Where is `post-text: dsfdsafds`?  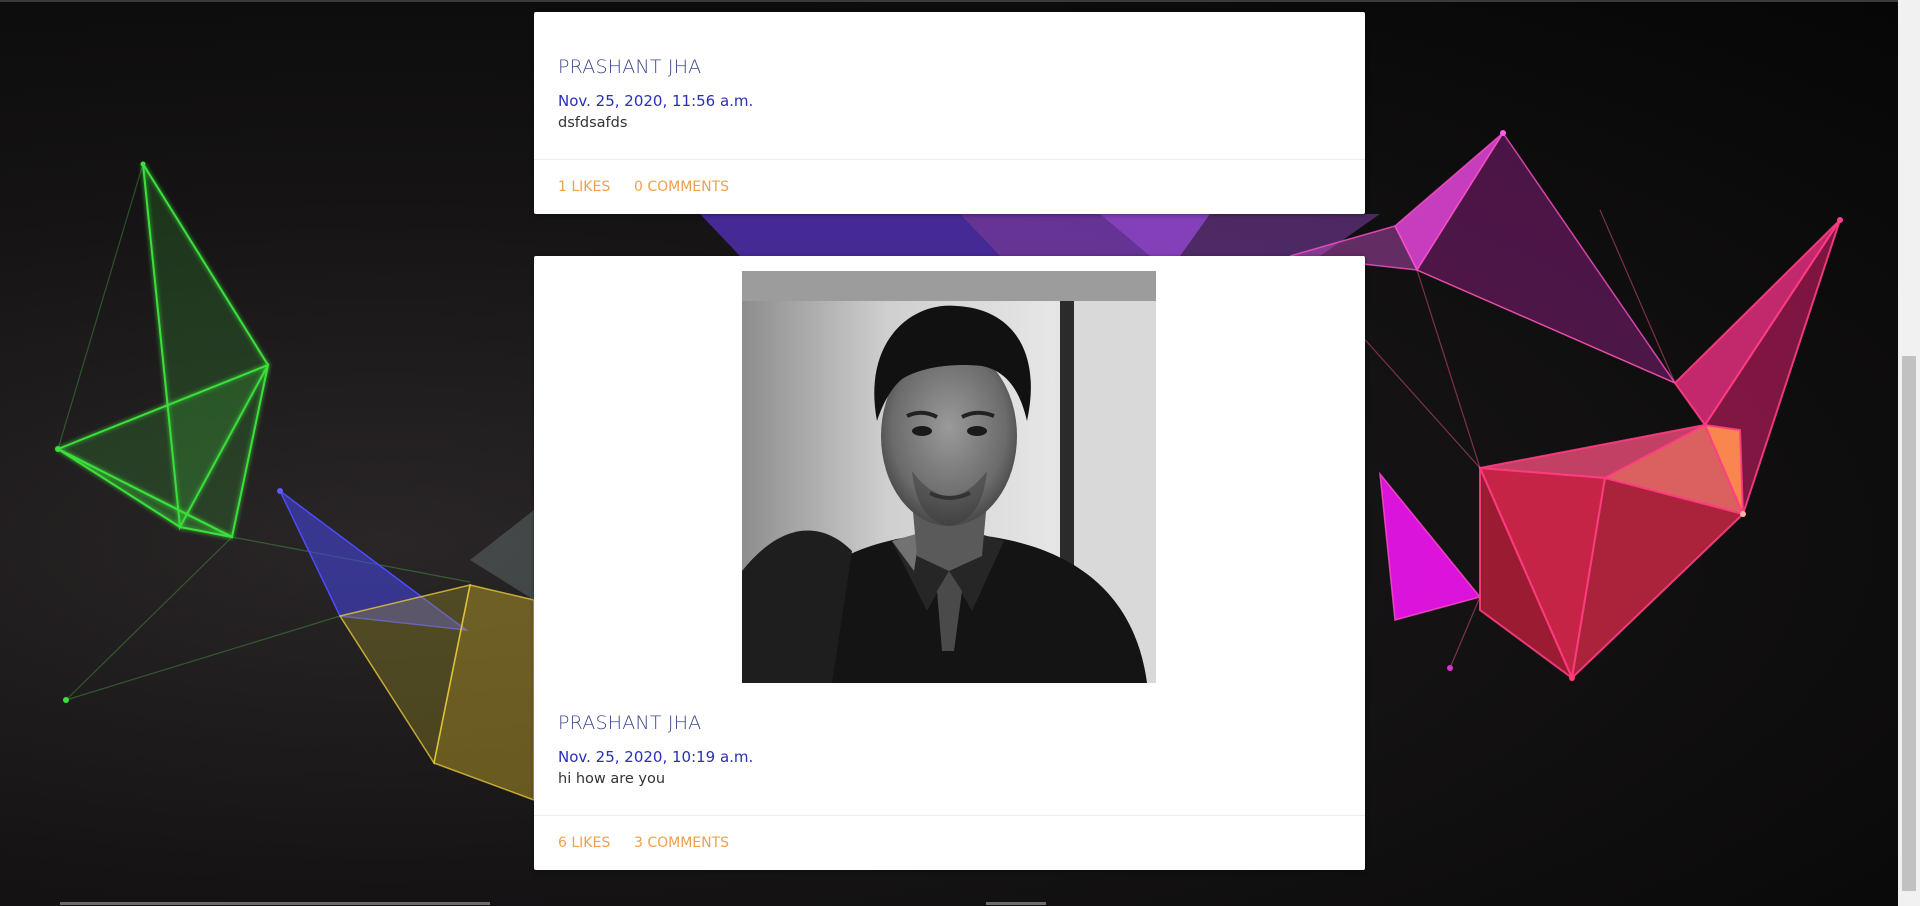 post-text: dsfdsafds is located at coordinates (593, 123).